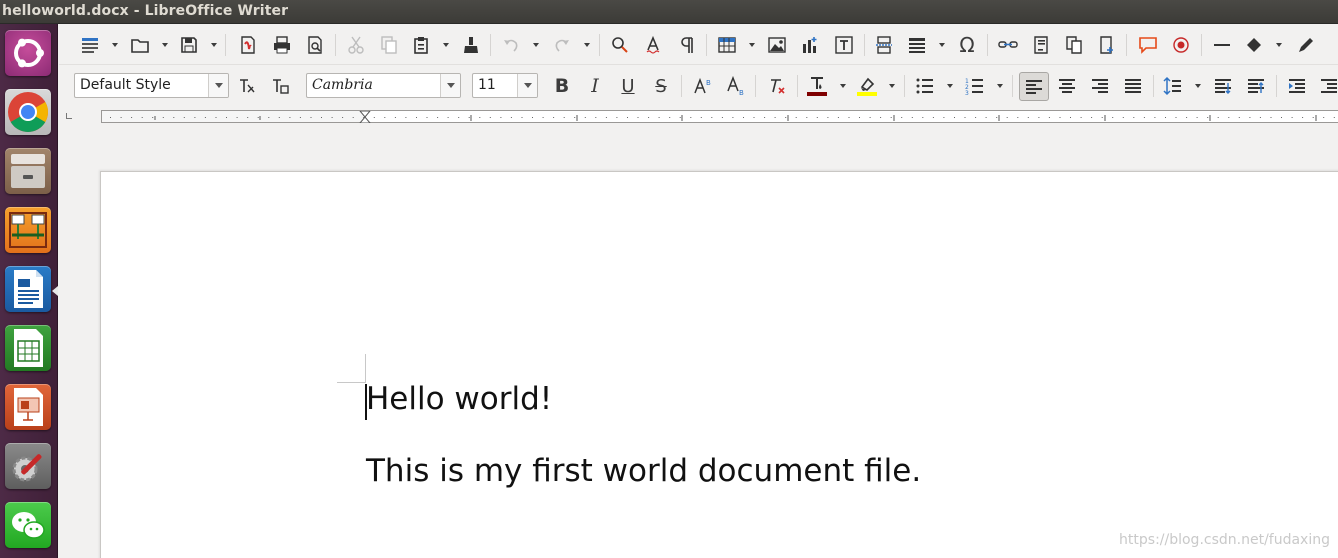  I want to click on spelling-icon, so click(654, 45).